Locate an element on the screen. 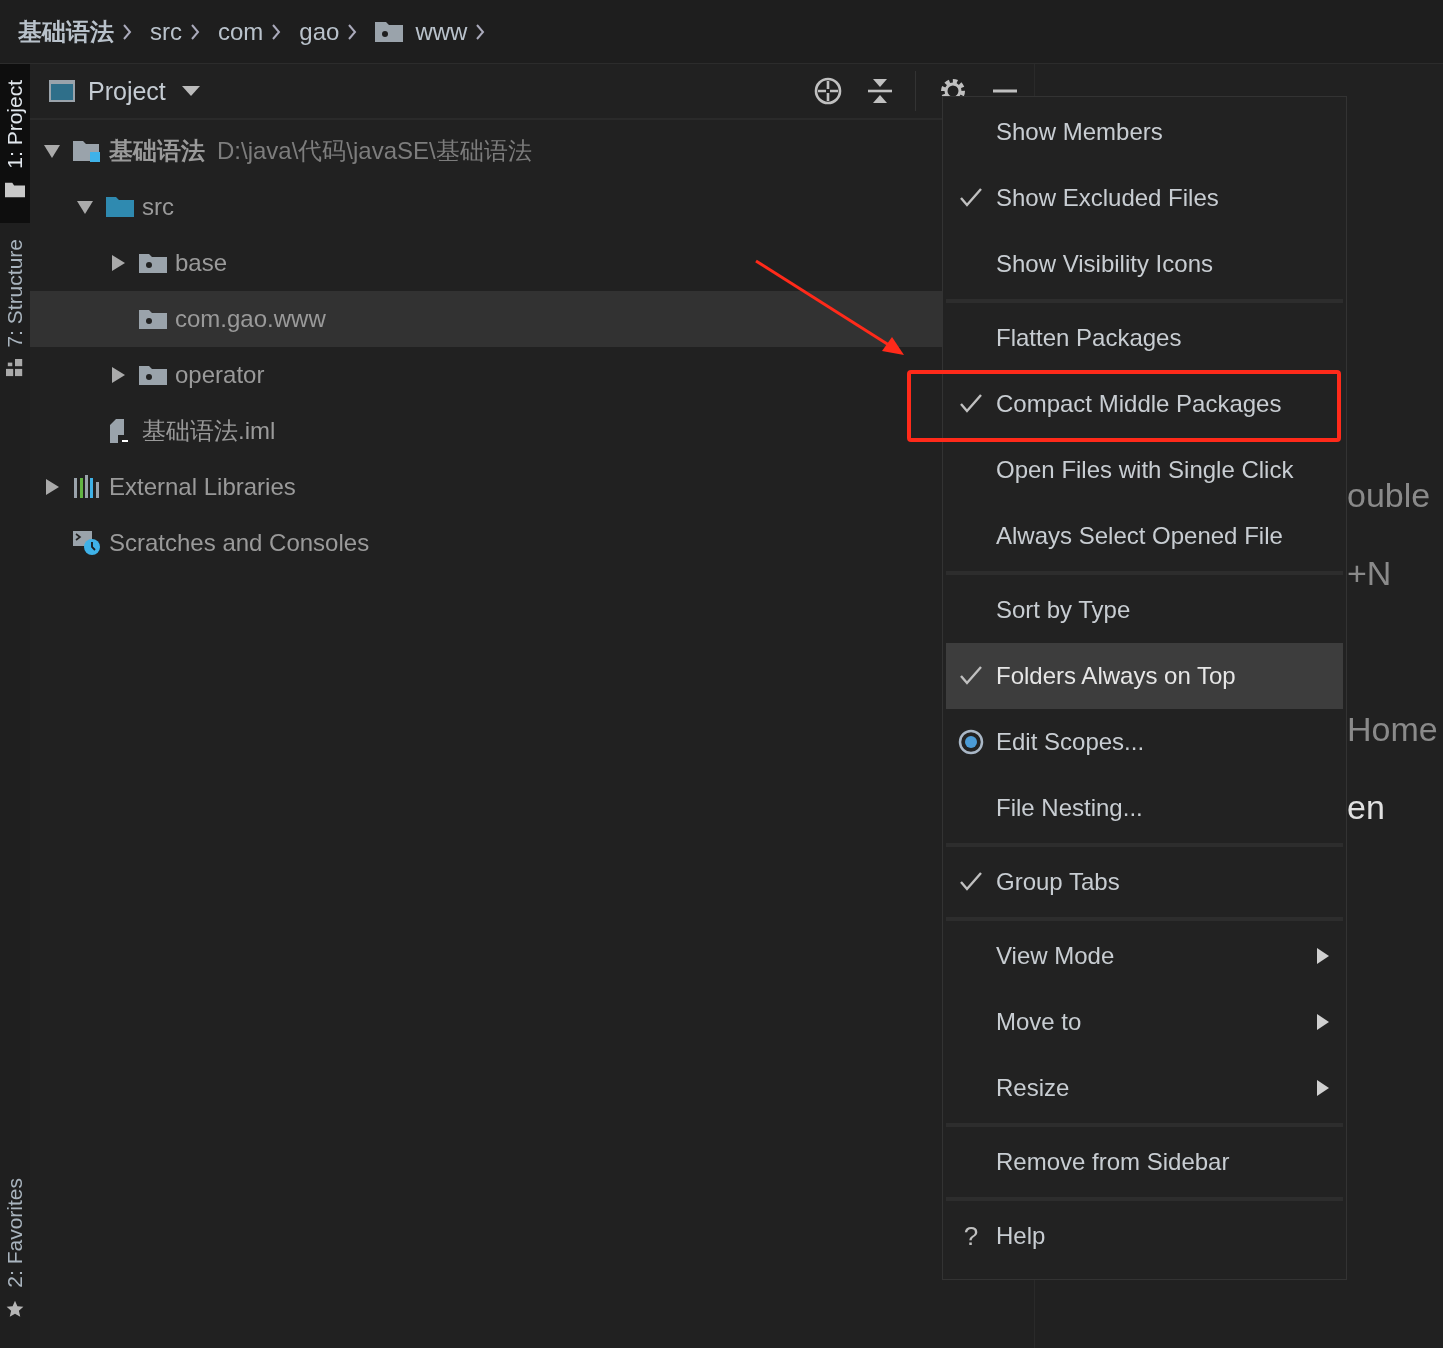 The height and width of the screenshot is (1348, 1443). editor-hint-text: en is located at coordinates (1366, 807).